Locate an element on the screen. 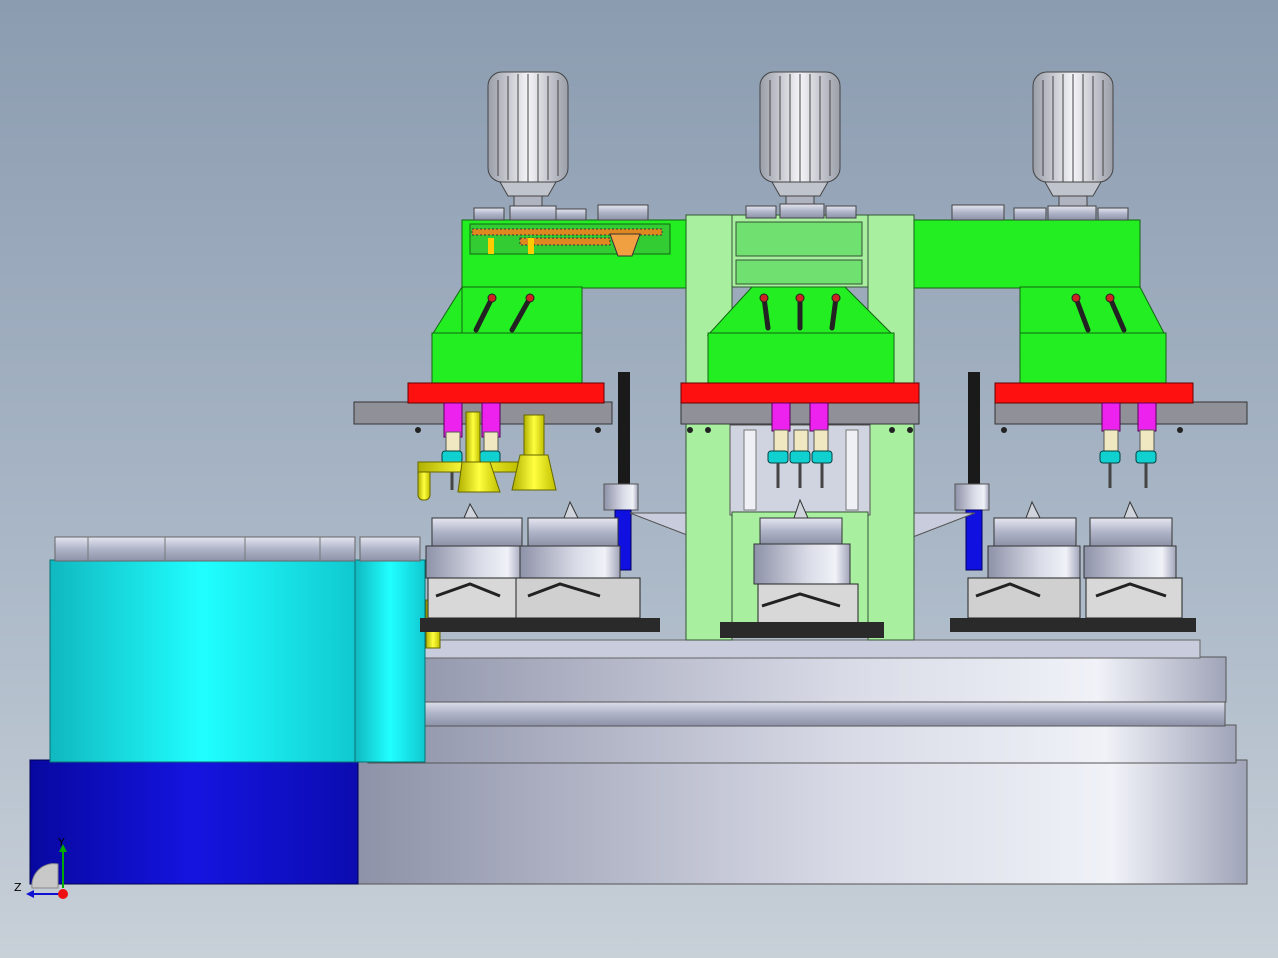 The image size is (1278, 958). y-axis-label: Y is located at coordinates (61, 842).